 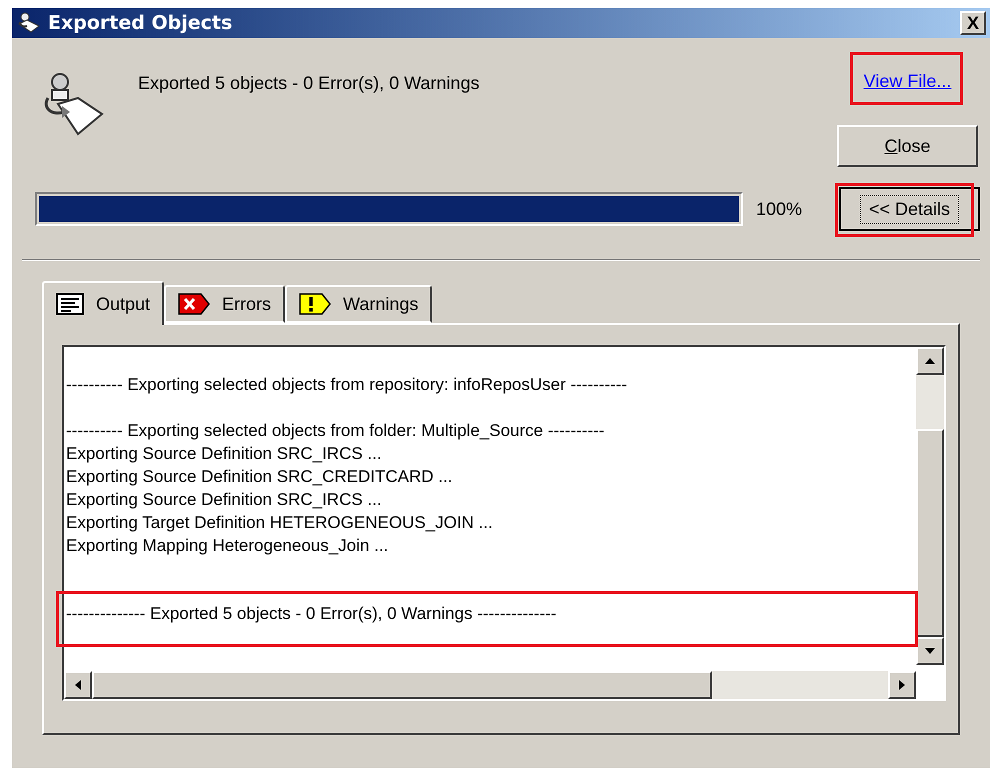 I want to click on scroll-left-button, so click(x=78, y=685).